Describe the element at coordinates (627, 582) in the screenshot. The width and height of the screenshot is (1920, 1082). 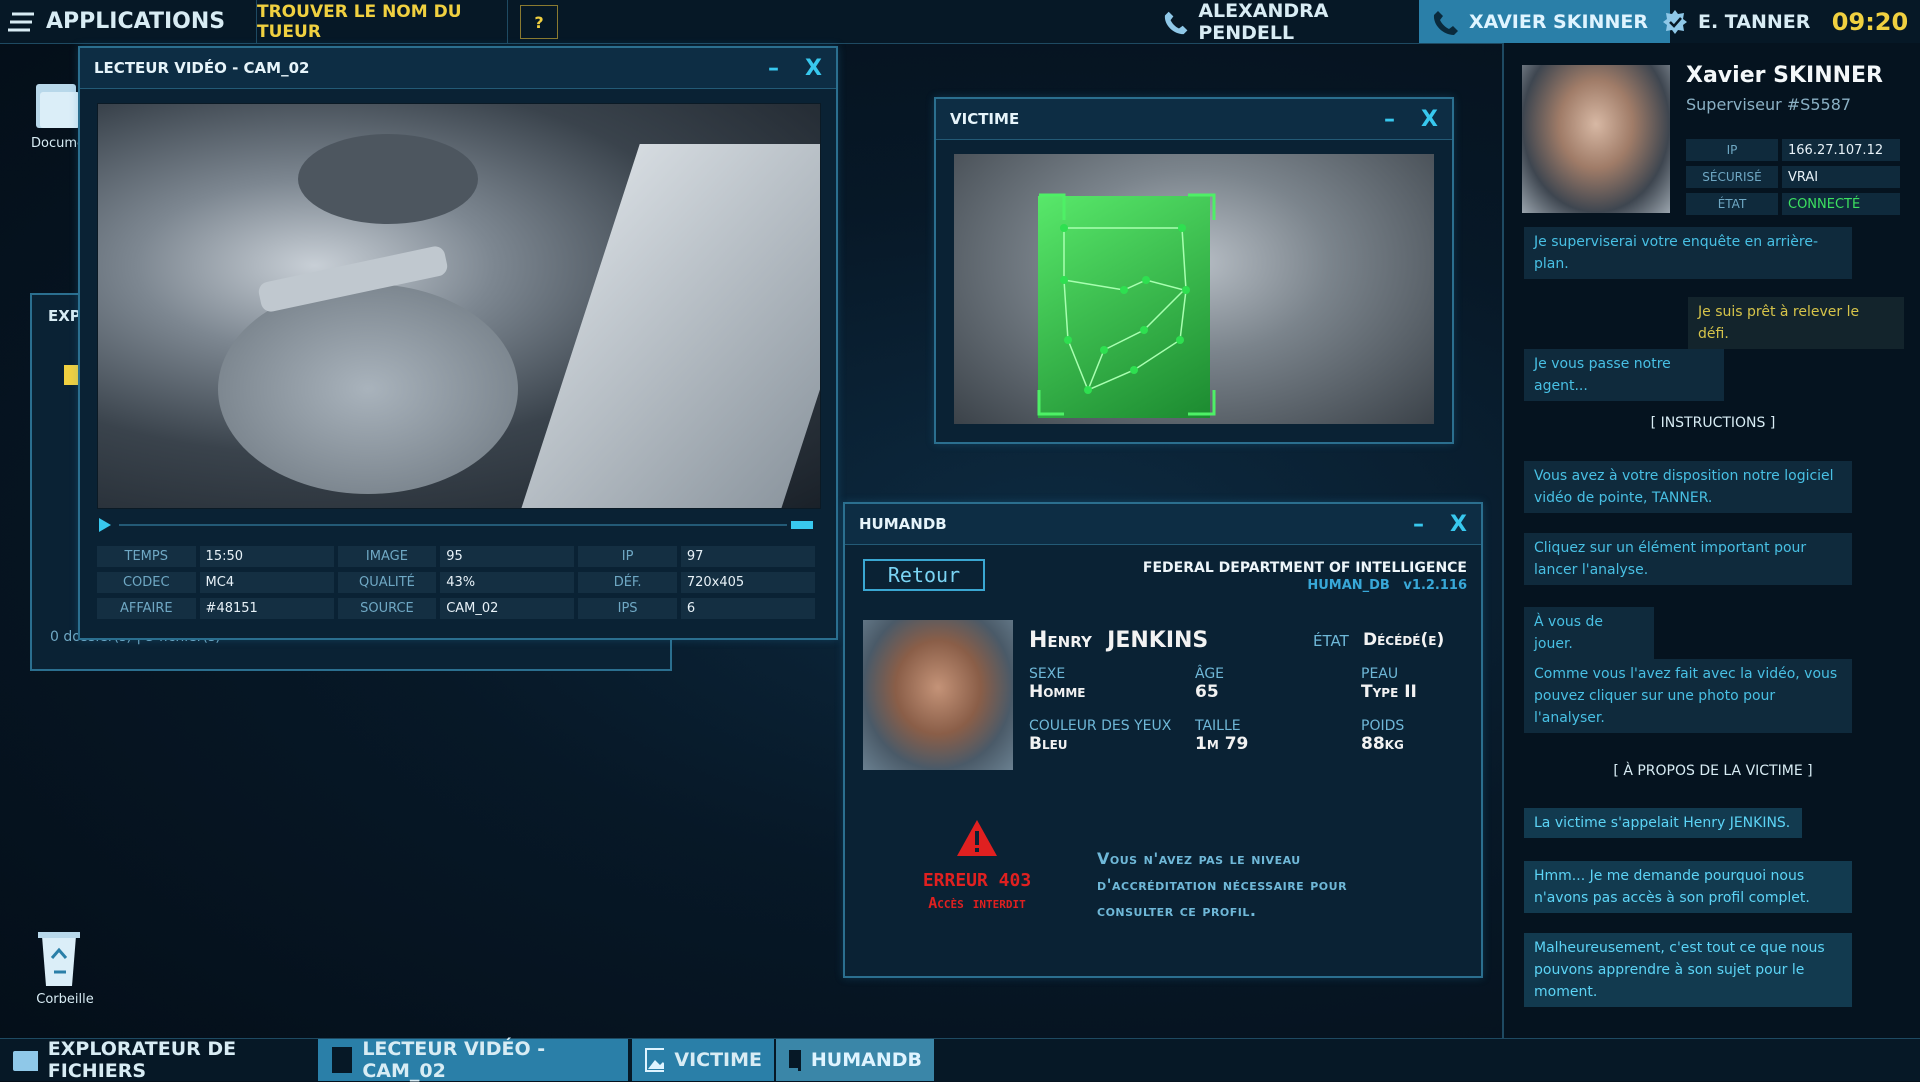
I see `video-info-label: DÉF.` at that location.